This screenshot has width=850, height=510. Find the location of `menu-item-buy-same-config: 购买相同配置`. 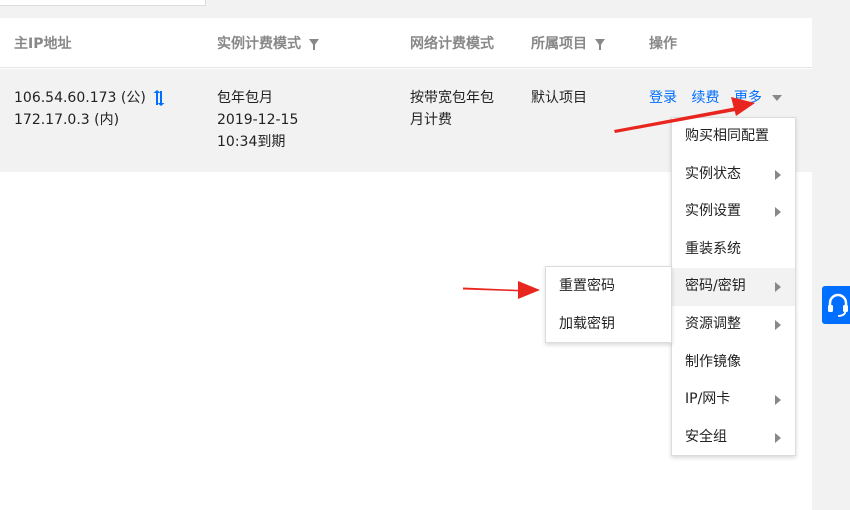

menu-item-buy-same-config: 购买相同配置 is located at coordinates (733, 137).